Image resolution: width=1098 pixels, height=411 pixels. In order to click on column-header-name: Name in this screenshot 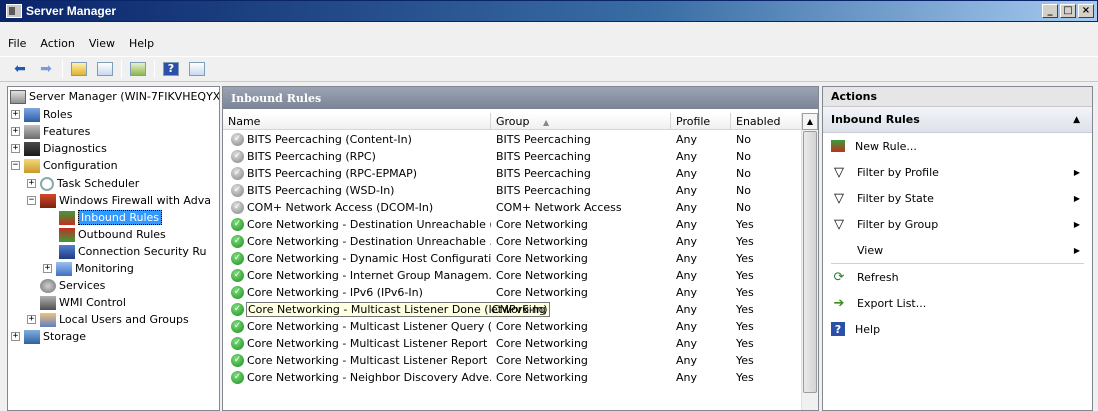, I will do `click(357, 121)`.